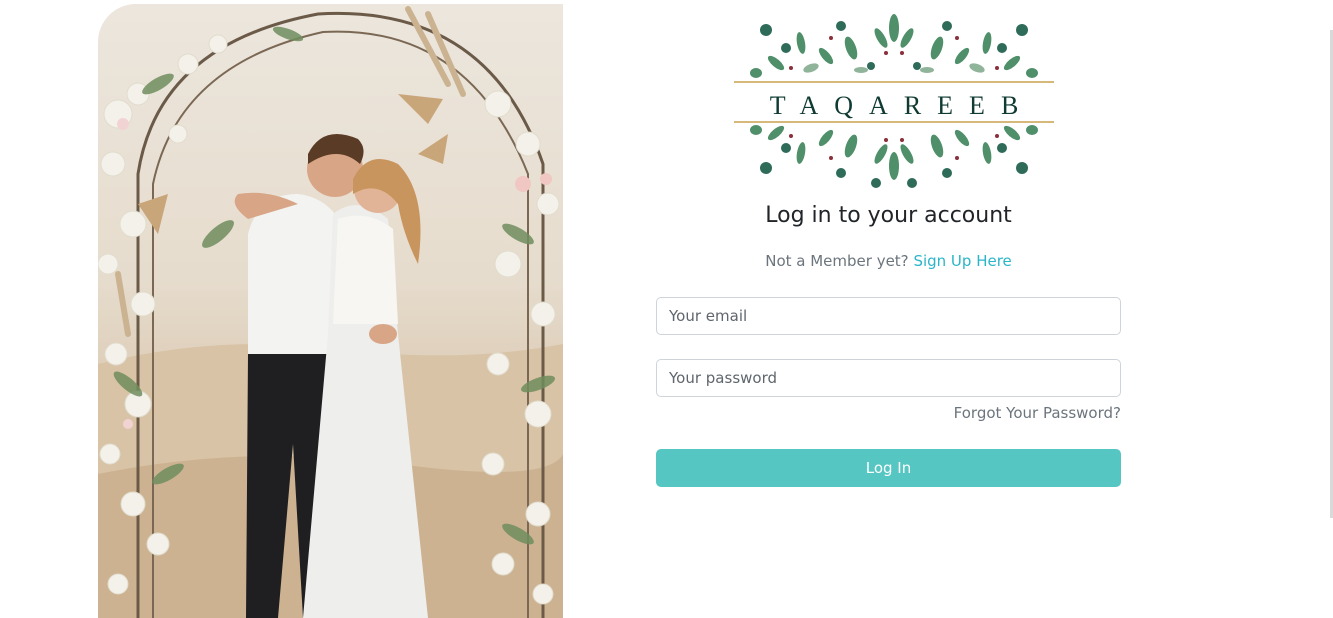  I want to click on password-input, so click(888, 378).